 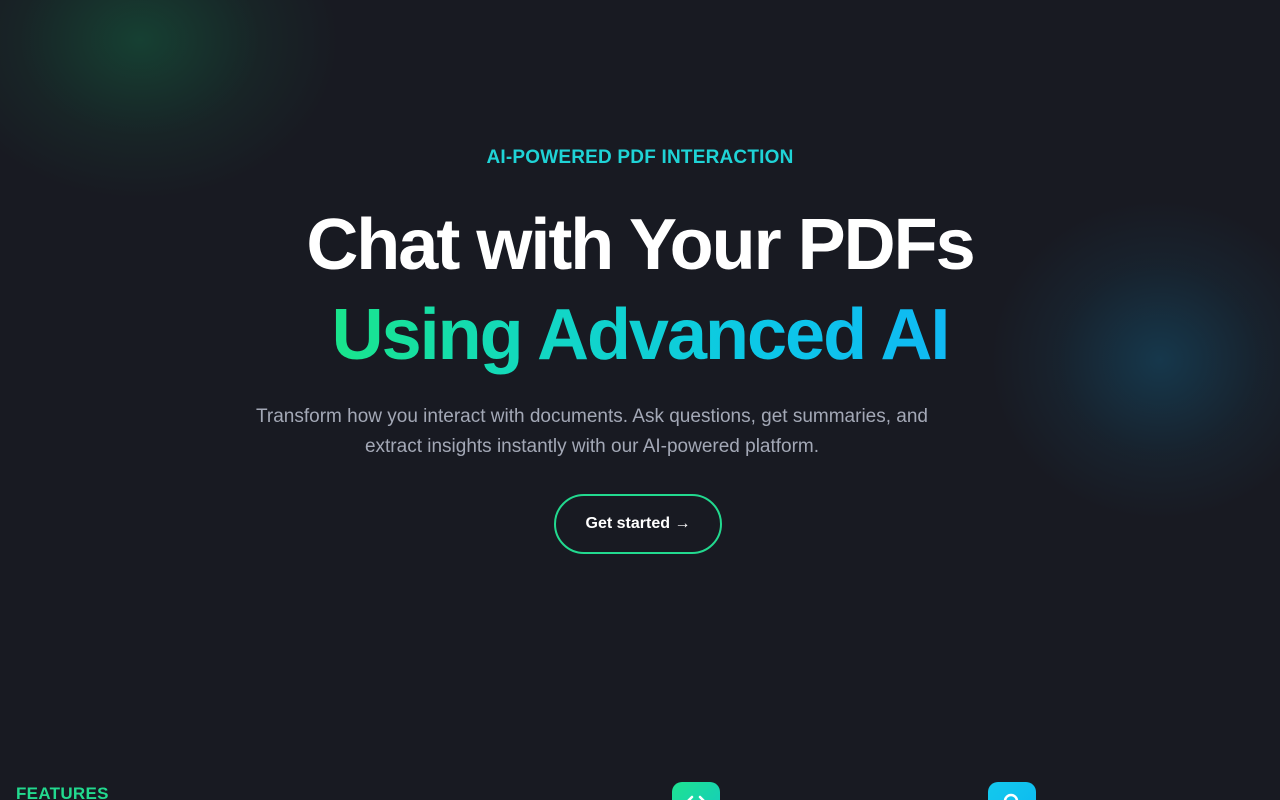 I want to click on hero-title-gradient-text: Using Advanced AI, so click(x=641, y=335).